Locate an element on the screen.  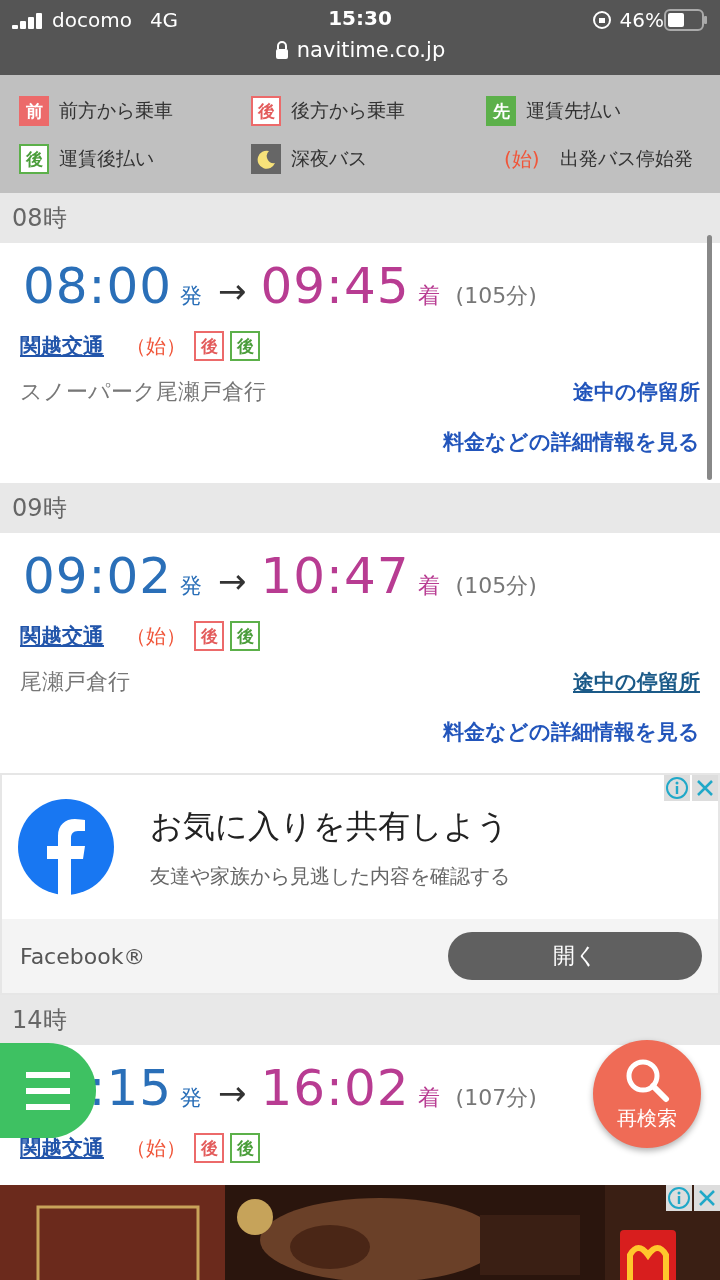
menu-icon is located at coordinates (48, 1090).